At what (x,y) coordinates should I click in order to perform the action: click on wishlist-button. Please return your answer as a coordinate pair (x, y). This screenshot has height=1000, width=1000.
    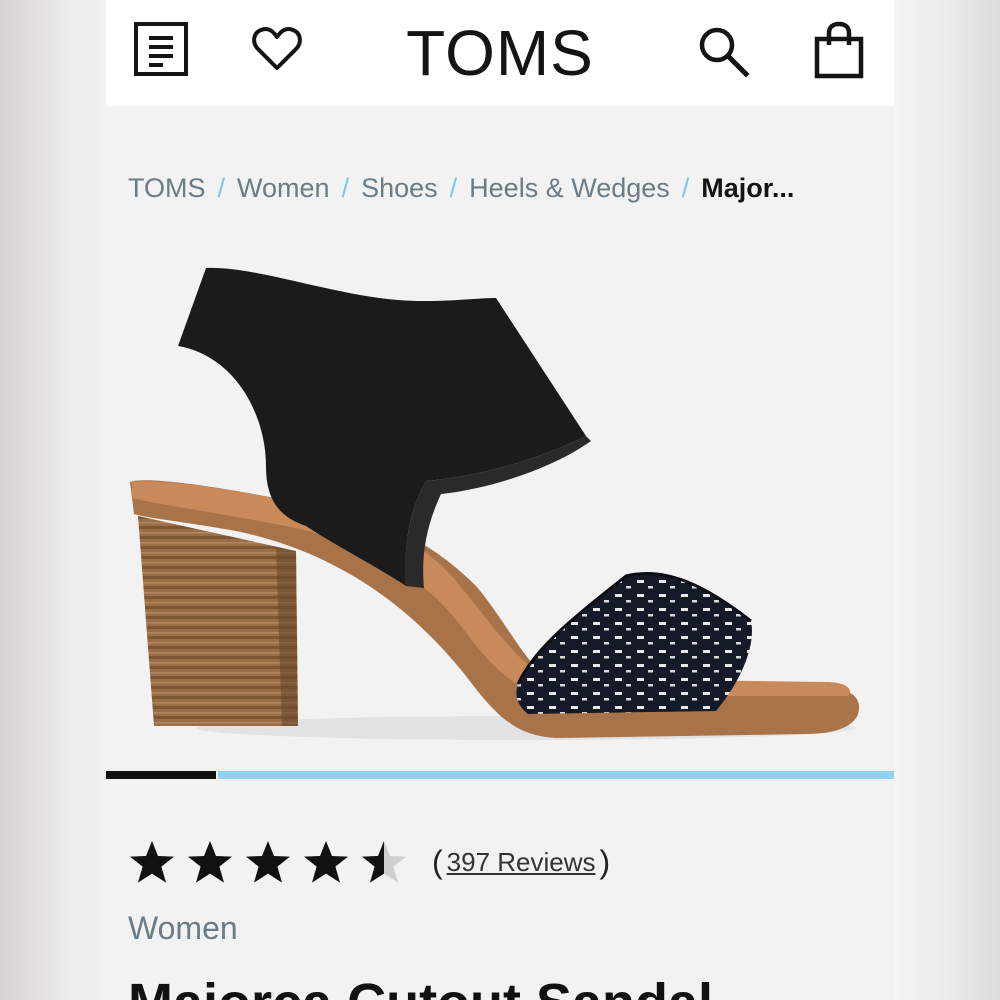
    Looking at the image, I should click on (277, 49).